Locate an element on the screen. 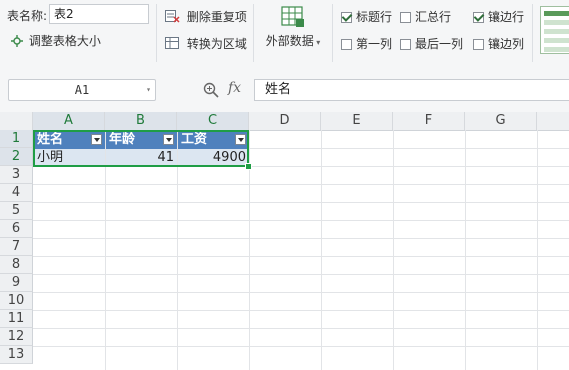 The height and width of the screenshot is (370, 569). select-all-corner is located at coordinates (16, 121).